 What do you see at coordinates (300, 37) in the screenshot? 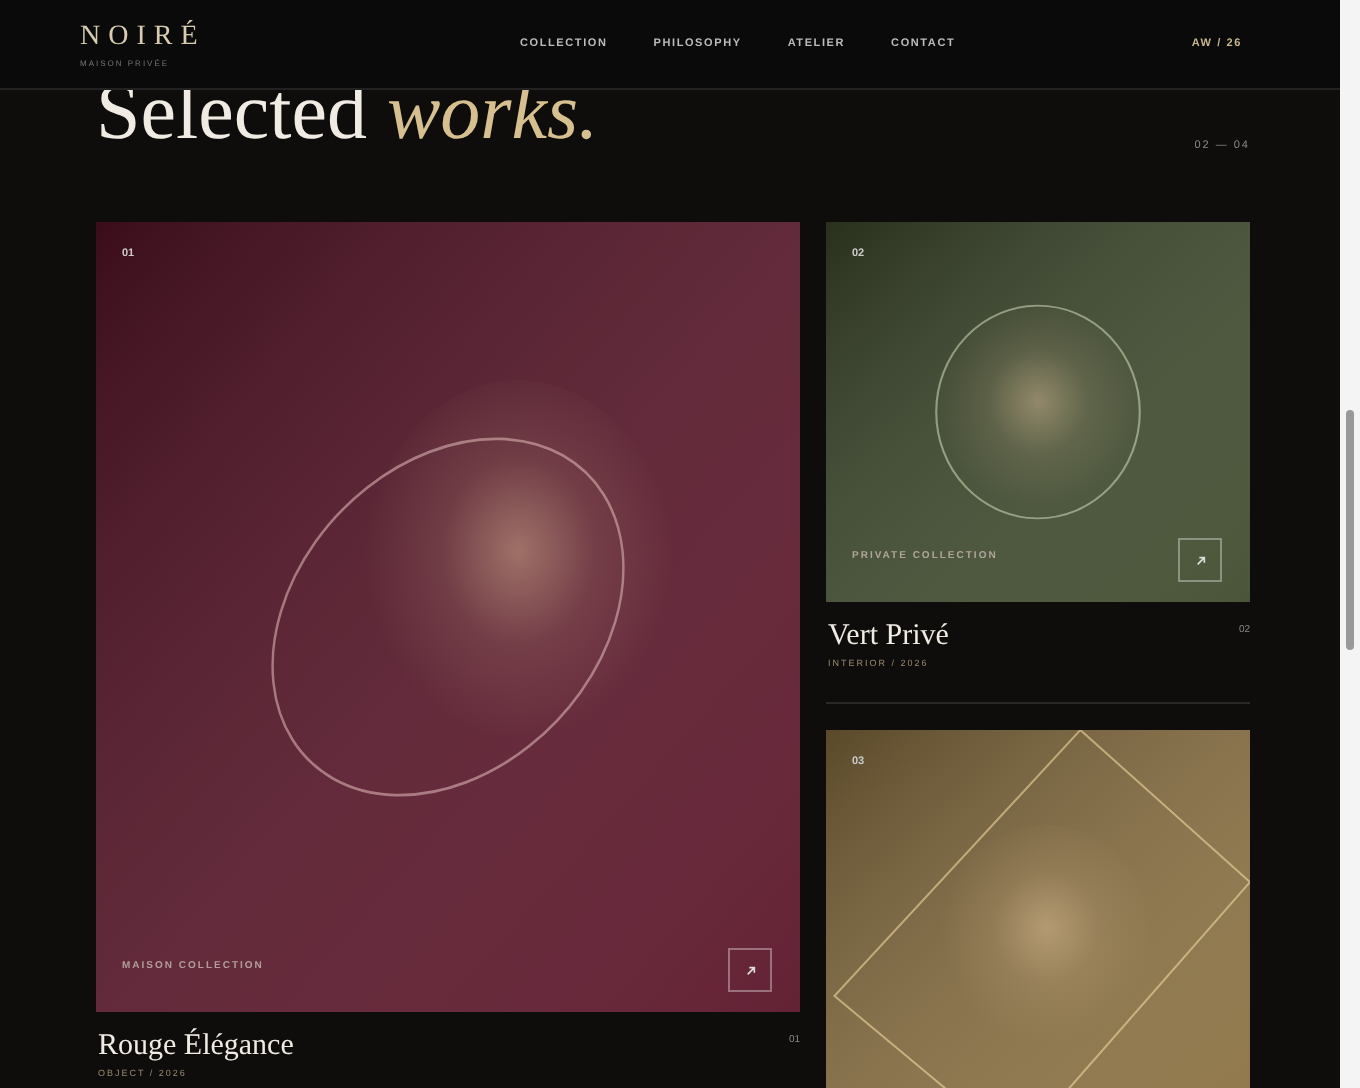
I see `brand-logo: NOIRÉ` at bounding box center [300, 37].